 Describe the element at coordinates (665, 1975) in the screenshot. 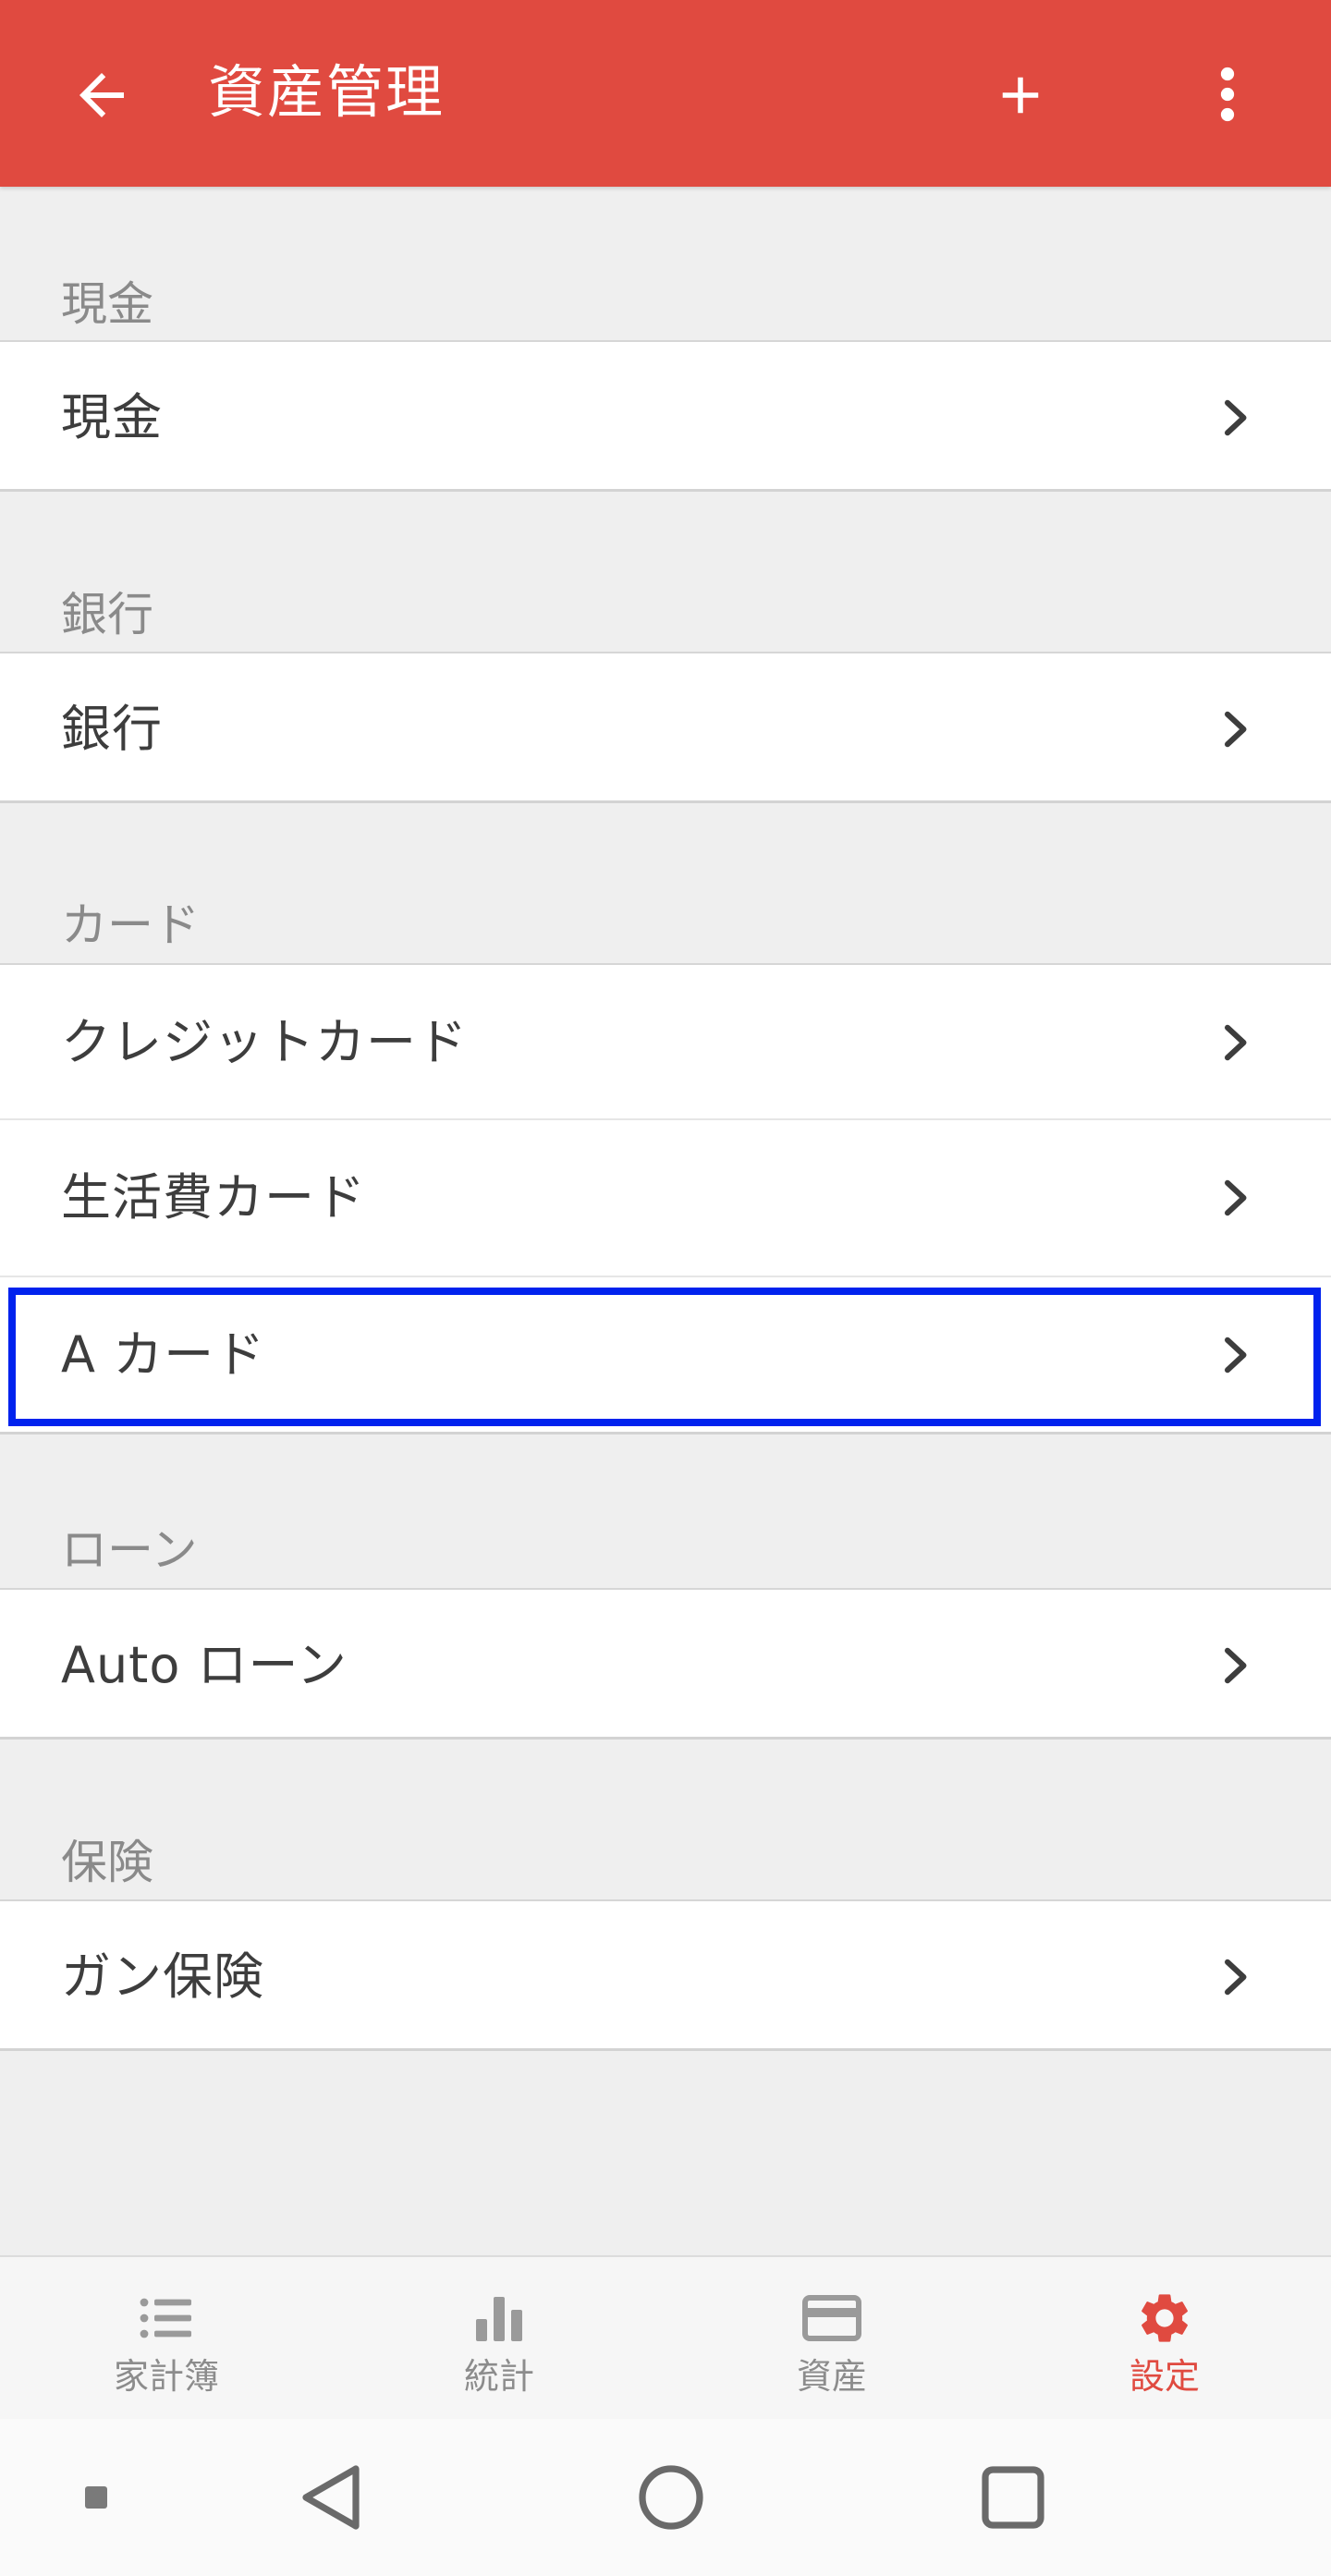

I see `list-item: ガン保険` at that location.